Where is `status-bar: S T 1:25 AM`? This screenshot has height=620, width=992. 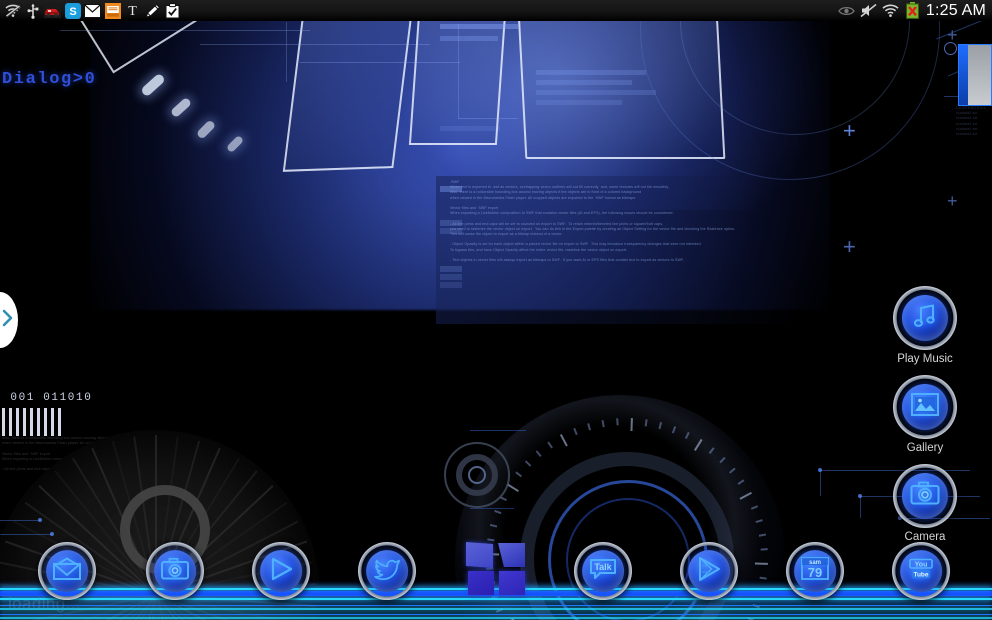 status-bar: S T 1:25 AM is located at coordinates (496, 10).